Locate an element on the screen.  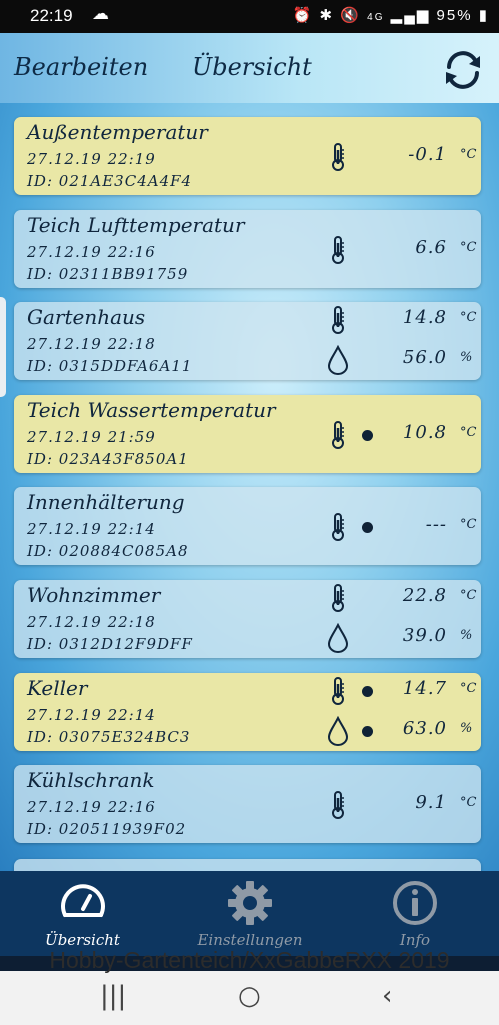
sensor-name: Teich Lufttemperatur is located at coordinates (136, 224).